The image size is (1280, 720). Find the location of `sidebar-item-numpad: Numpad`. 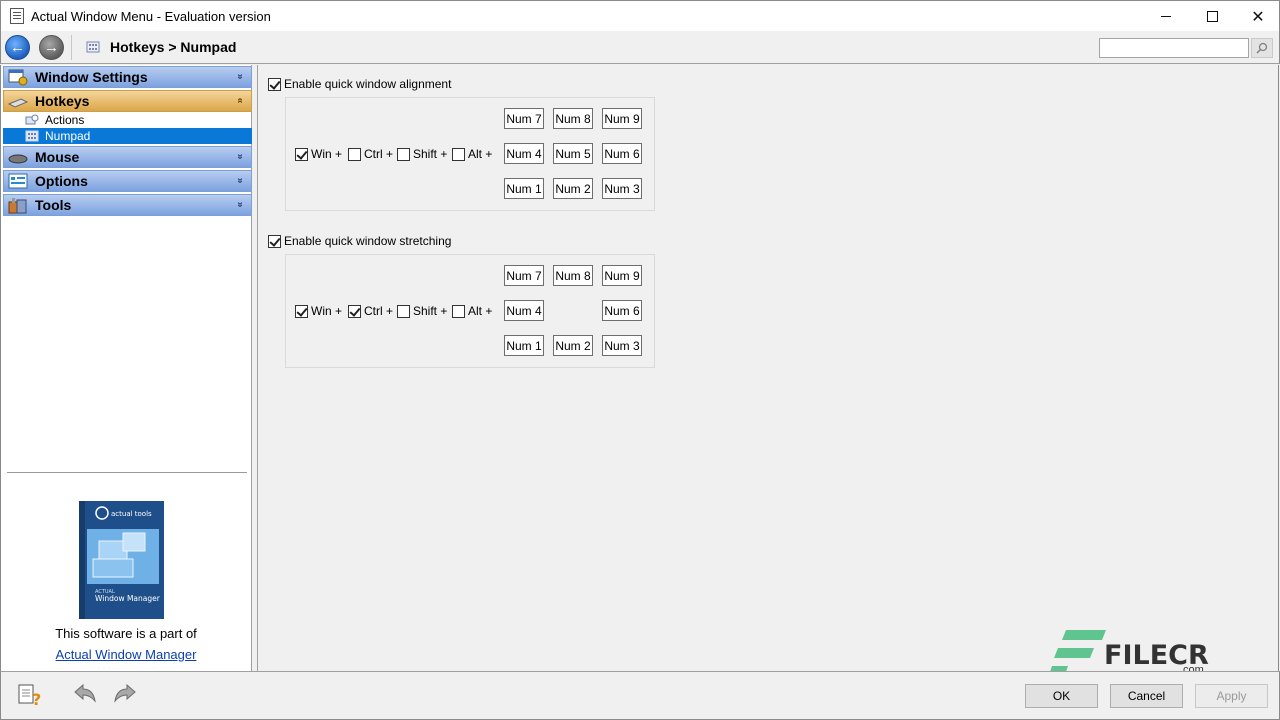

sidebar-item-numpad: Numpad is located at coordinates (127, 136).